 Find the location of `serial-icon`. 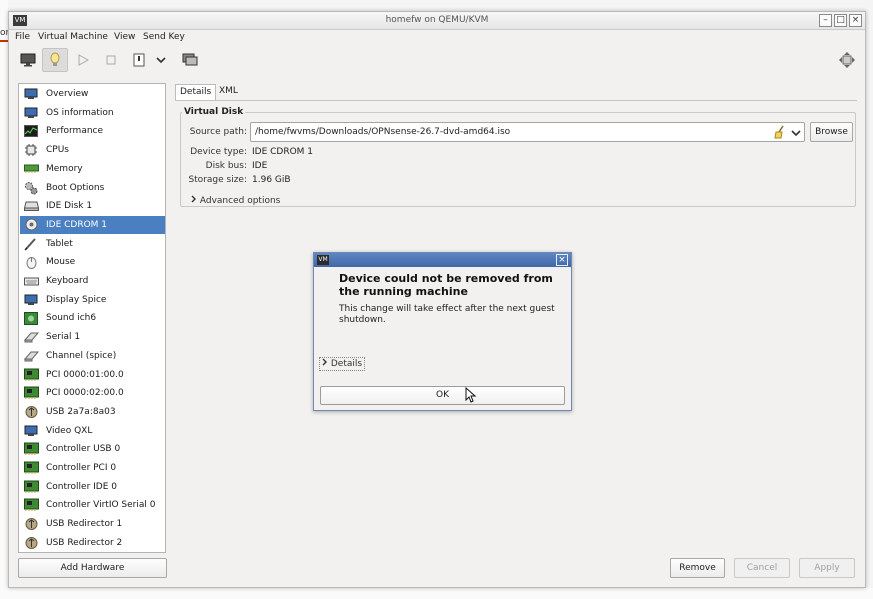

serial-icon is located at coordinates (31, 356).